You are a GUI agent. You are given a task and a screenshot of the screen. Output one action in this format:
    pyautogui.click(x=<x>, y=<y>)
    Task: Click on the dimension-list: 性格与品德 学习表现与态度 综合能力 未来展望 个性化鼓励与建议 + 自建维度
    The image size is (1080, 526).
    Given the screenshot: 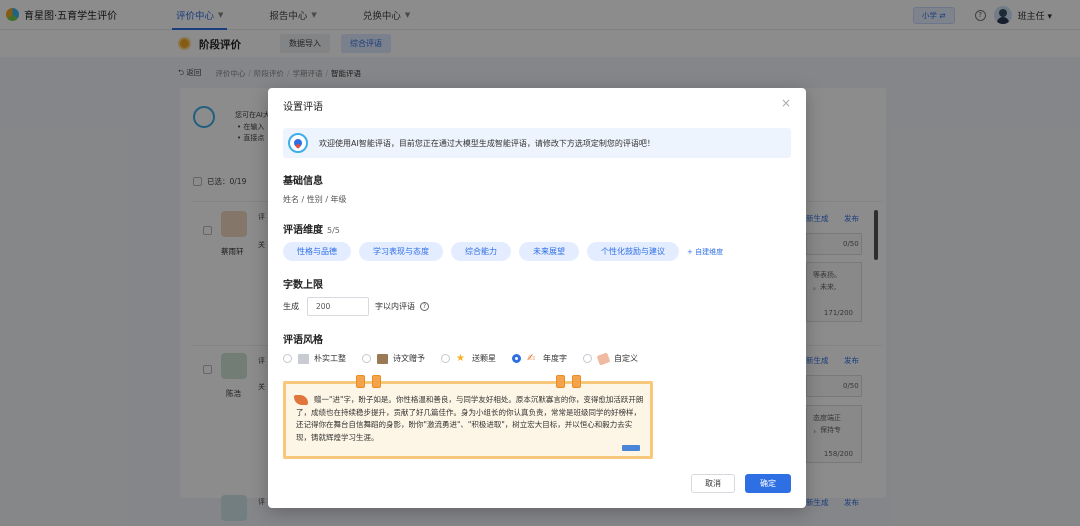 What is the action you would take?
    pyautogui.click(x=503, y=251)
    